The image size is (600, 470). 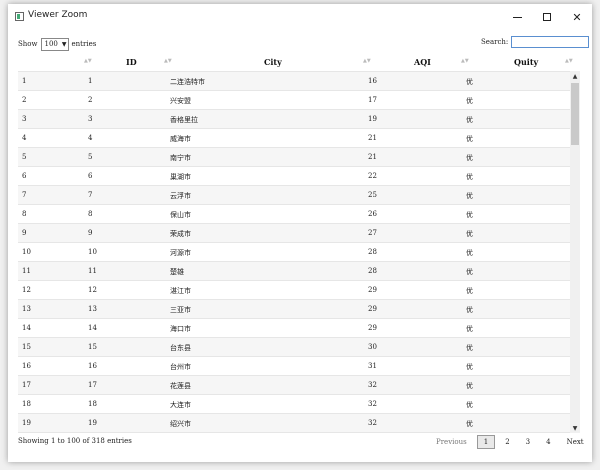 What do you see at coordinates (298, 346) in the screenshot?
I see `table-row: 15 15 台东县 30 优` at bounding box center [298, 346].